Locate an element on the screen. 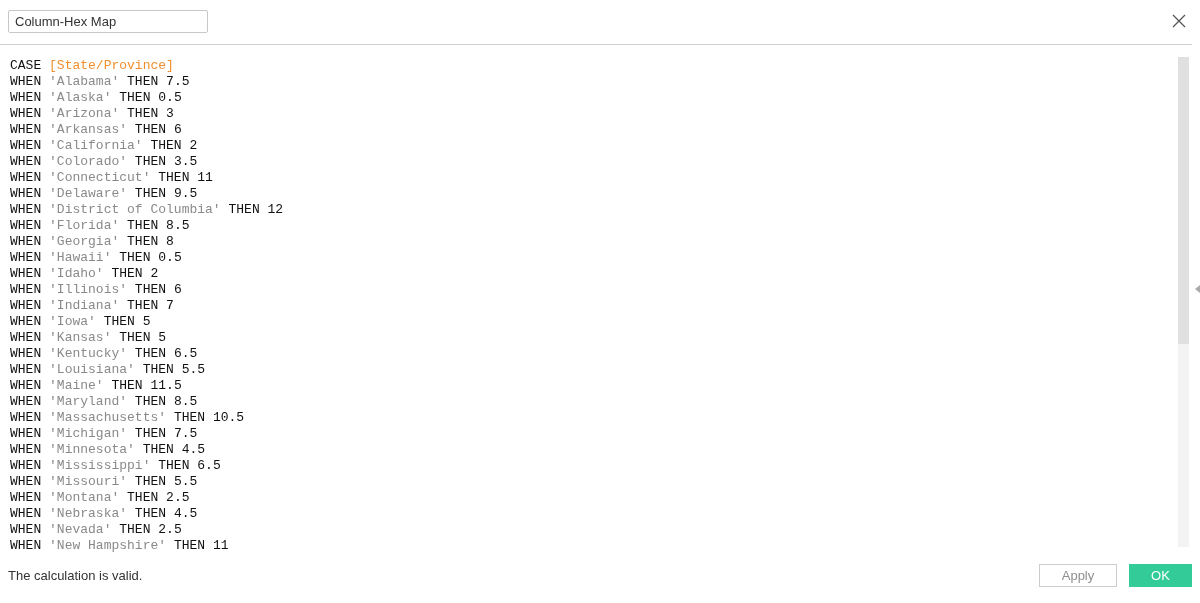 The height and width of the screenshot is (603, 1200). code-line: WHEN 'Alaska' THEN 0.5 is located at coordinates (96, 98).